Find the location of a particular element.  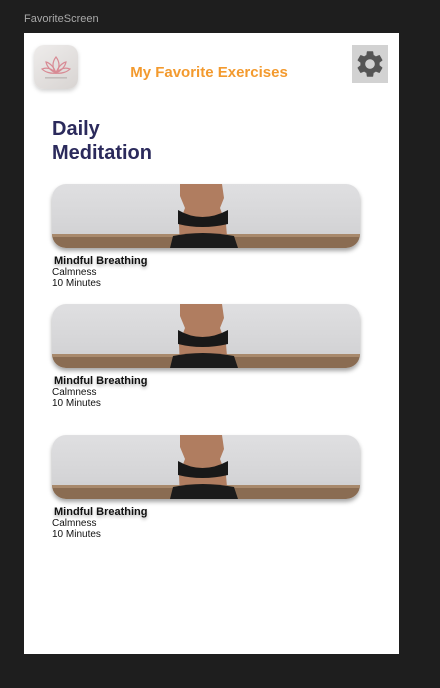

app-logo is located at coordinates (56, 67).